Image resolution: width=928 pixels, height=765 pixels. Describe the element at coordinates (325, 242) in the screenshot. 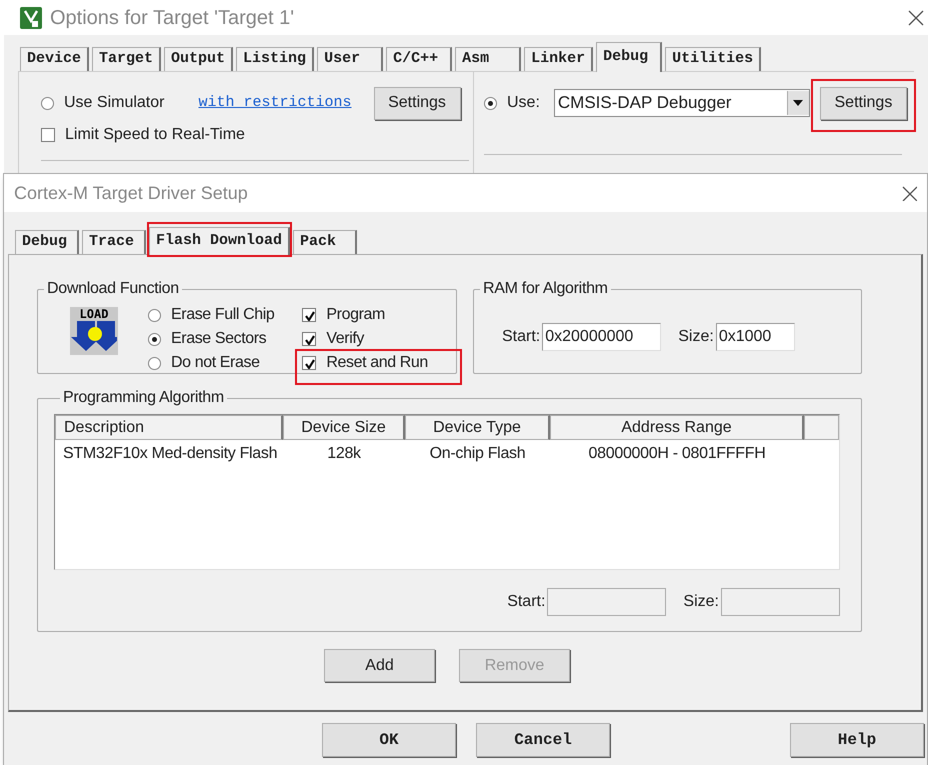

I see `tab: Pack` at that location.